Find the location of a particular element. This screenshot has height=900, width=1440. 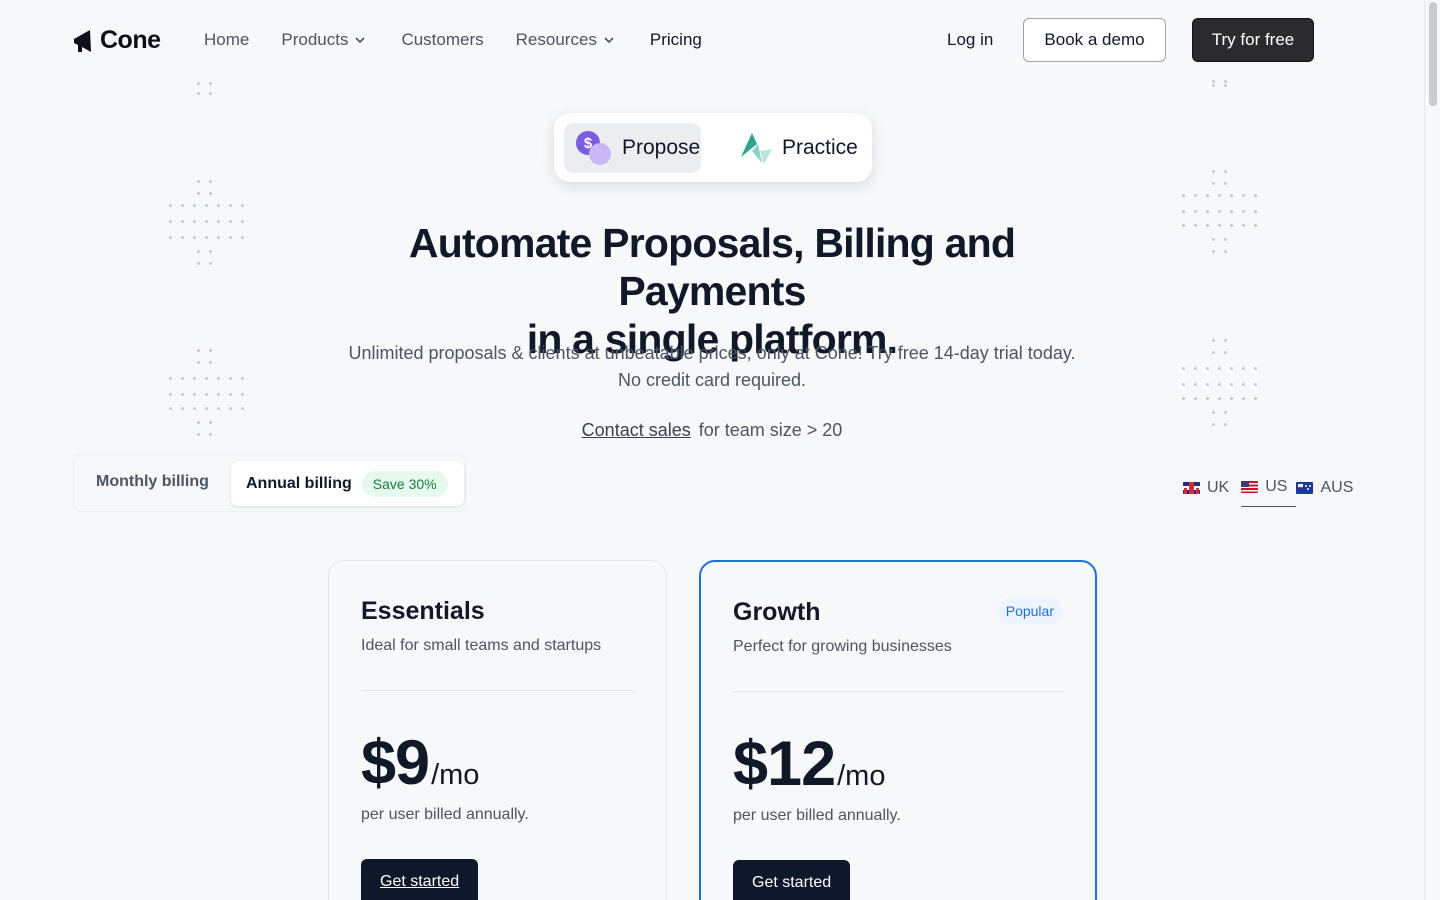

nav-customers-label: Customers is located at coordinates (442, 39).